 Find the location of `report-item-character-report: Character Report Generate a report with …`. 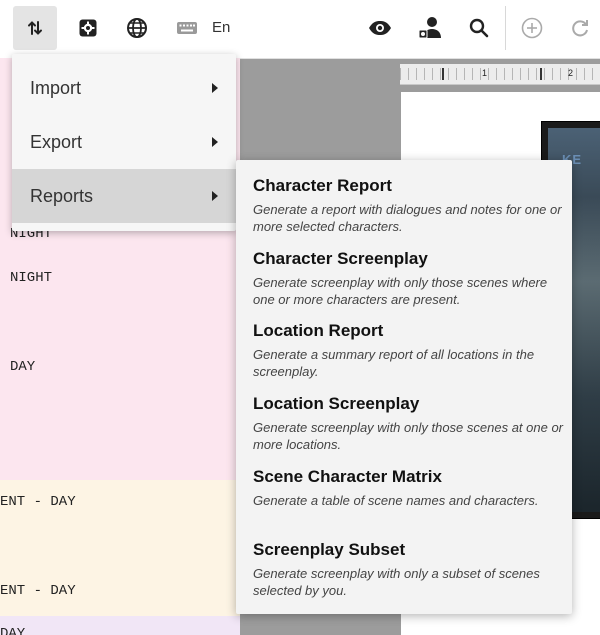

report-item-character-report: Character Report Generate a report with … is located at coordinates (408, 205).